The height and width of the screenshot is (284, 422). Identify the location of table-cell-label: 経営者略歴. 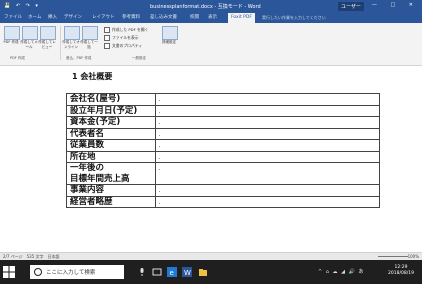
(111, 201).